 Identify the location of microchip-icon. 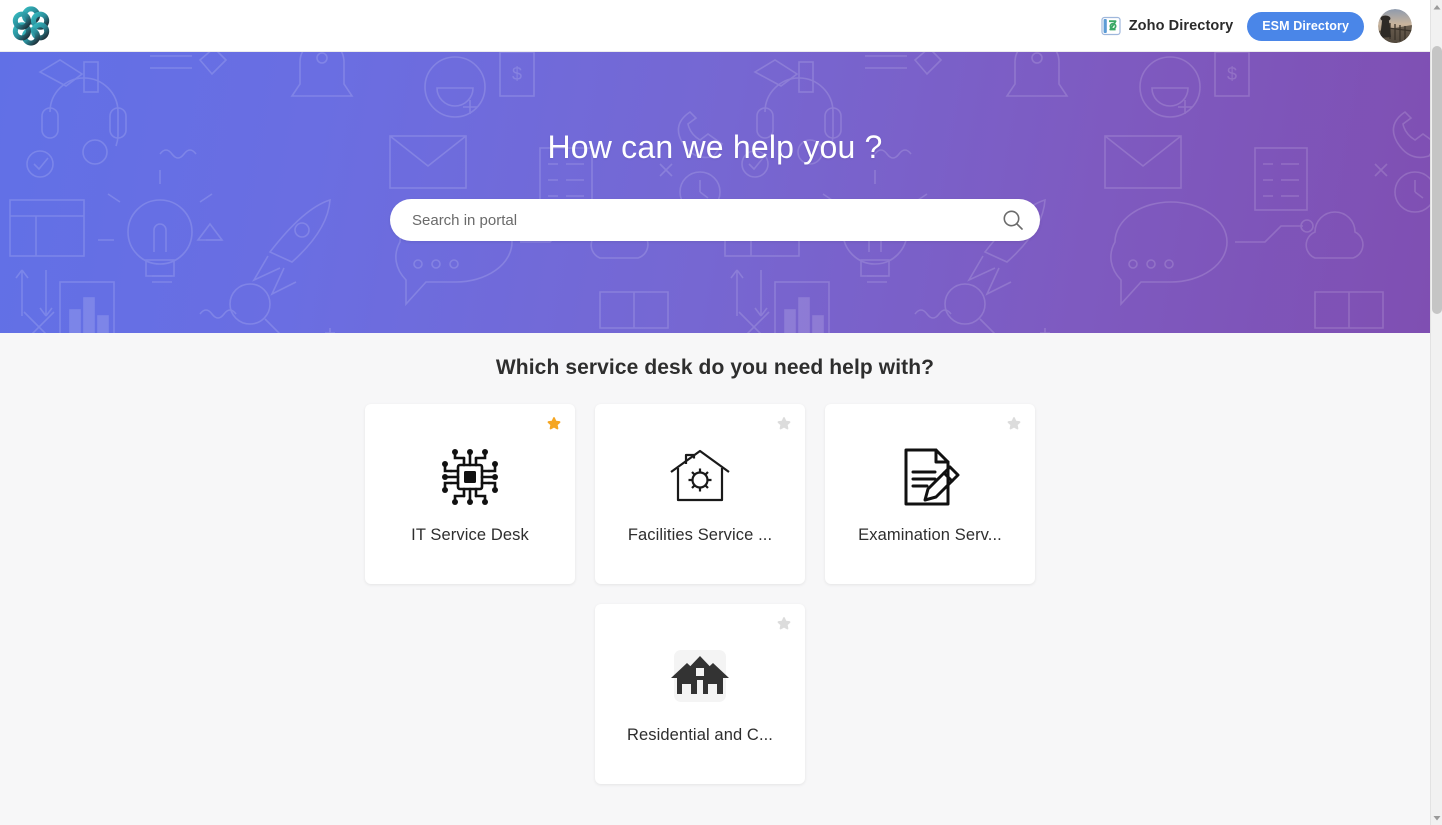
(470, 477).